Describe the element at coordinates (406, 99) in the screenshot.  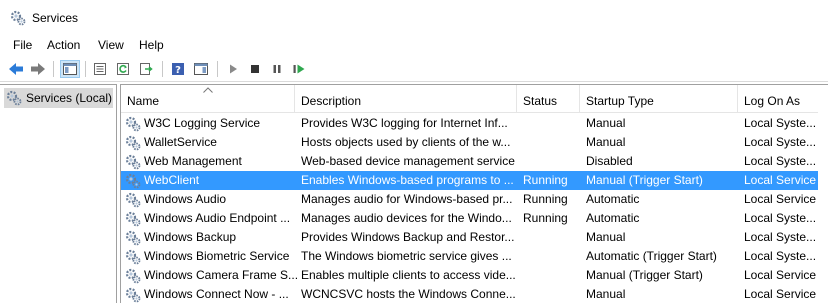
I see `column-description: Description` at that location.